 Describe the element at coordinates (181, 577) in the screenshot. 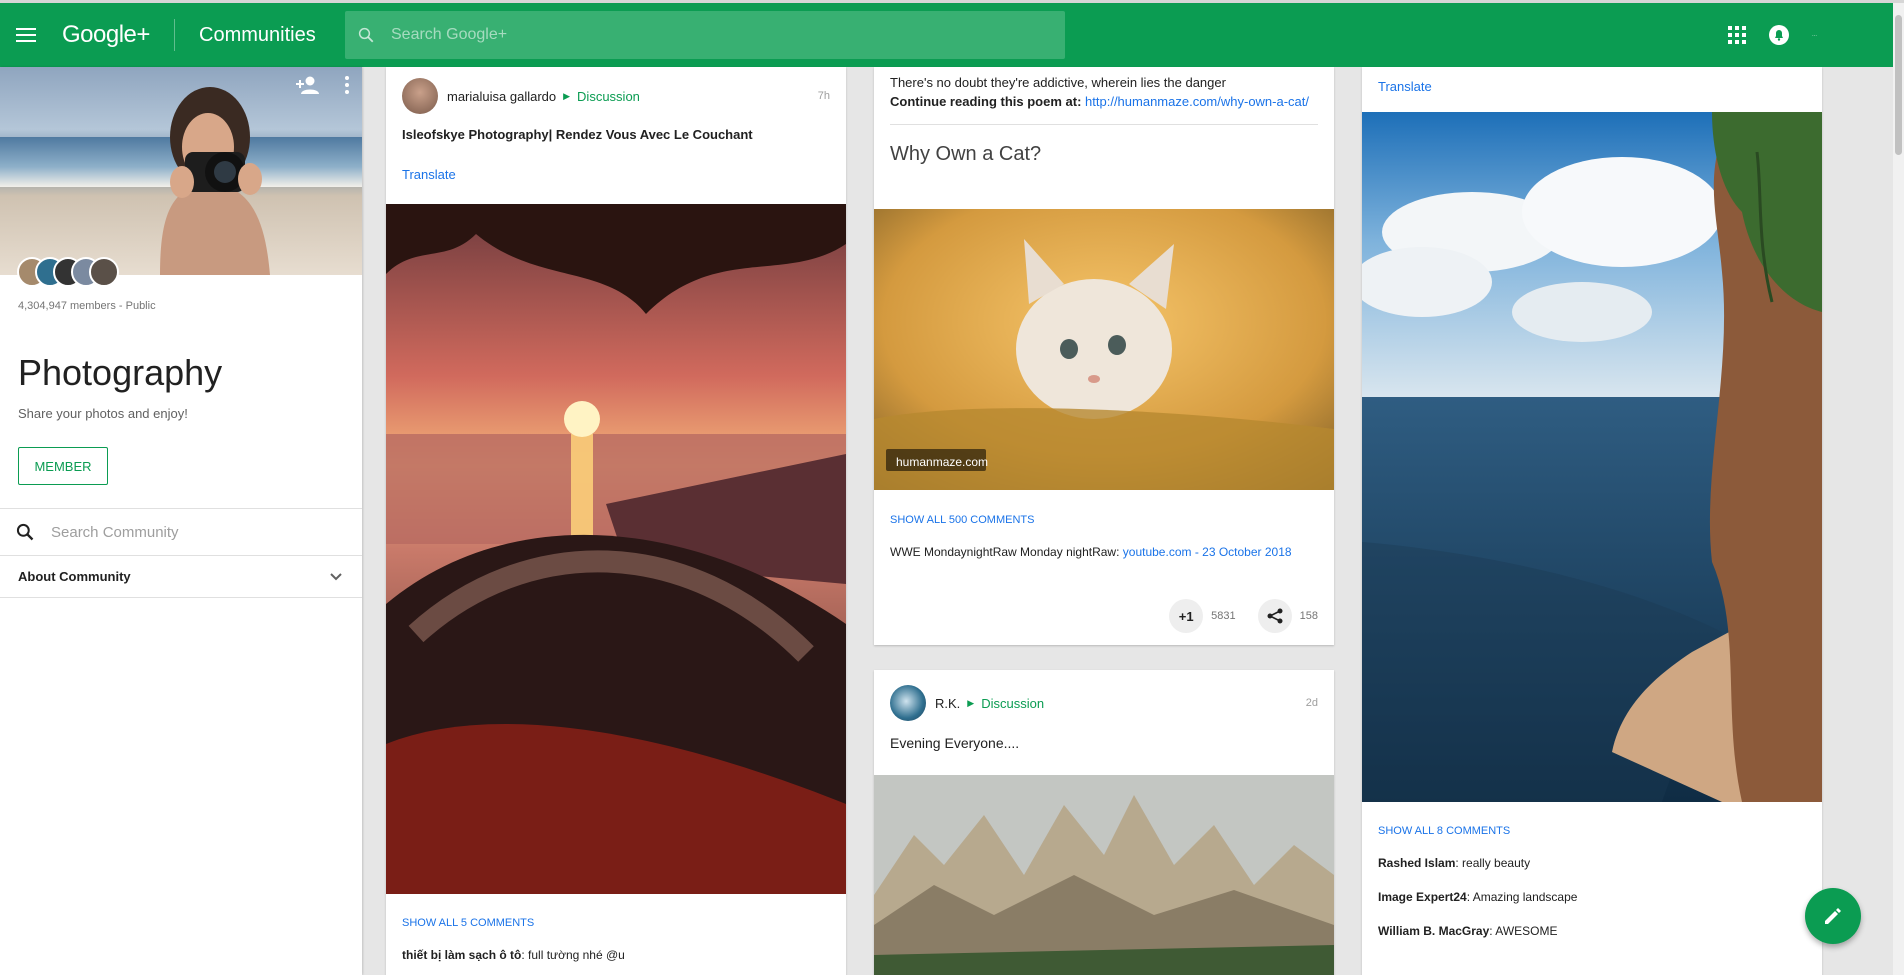

I see `about-community-toggle: About Community` at that location.